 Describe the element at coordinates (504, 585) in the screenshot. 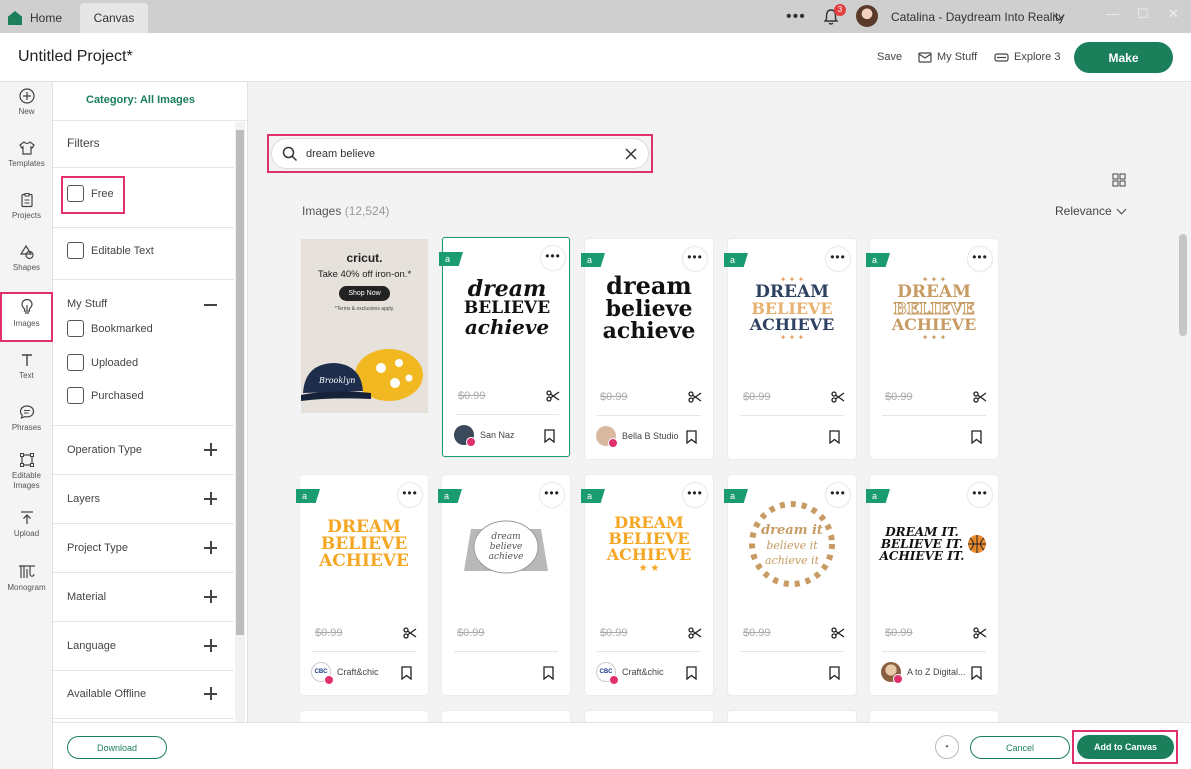

I see `image-card: dream believe achieve a ••• $0.99` at that location.